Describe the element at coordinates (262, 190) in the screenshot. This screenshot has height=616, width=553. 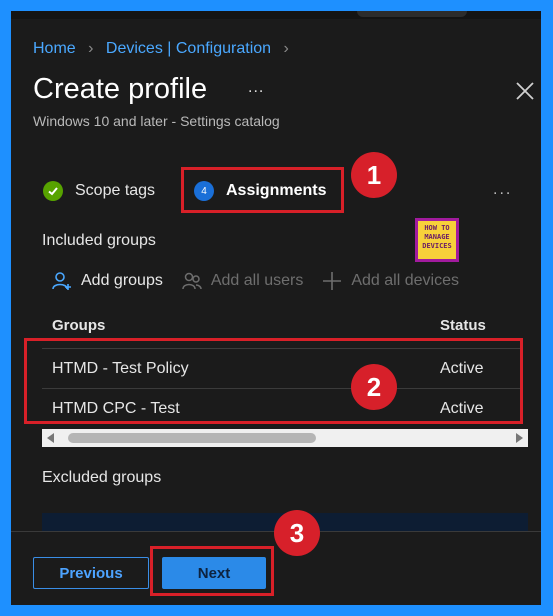
I see `highlight-box-assignments` at that location.